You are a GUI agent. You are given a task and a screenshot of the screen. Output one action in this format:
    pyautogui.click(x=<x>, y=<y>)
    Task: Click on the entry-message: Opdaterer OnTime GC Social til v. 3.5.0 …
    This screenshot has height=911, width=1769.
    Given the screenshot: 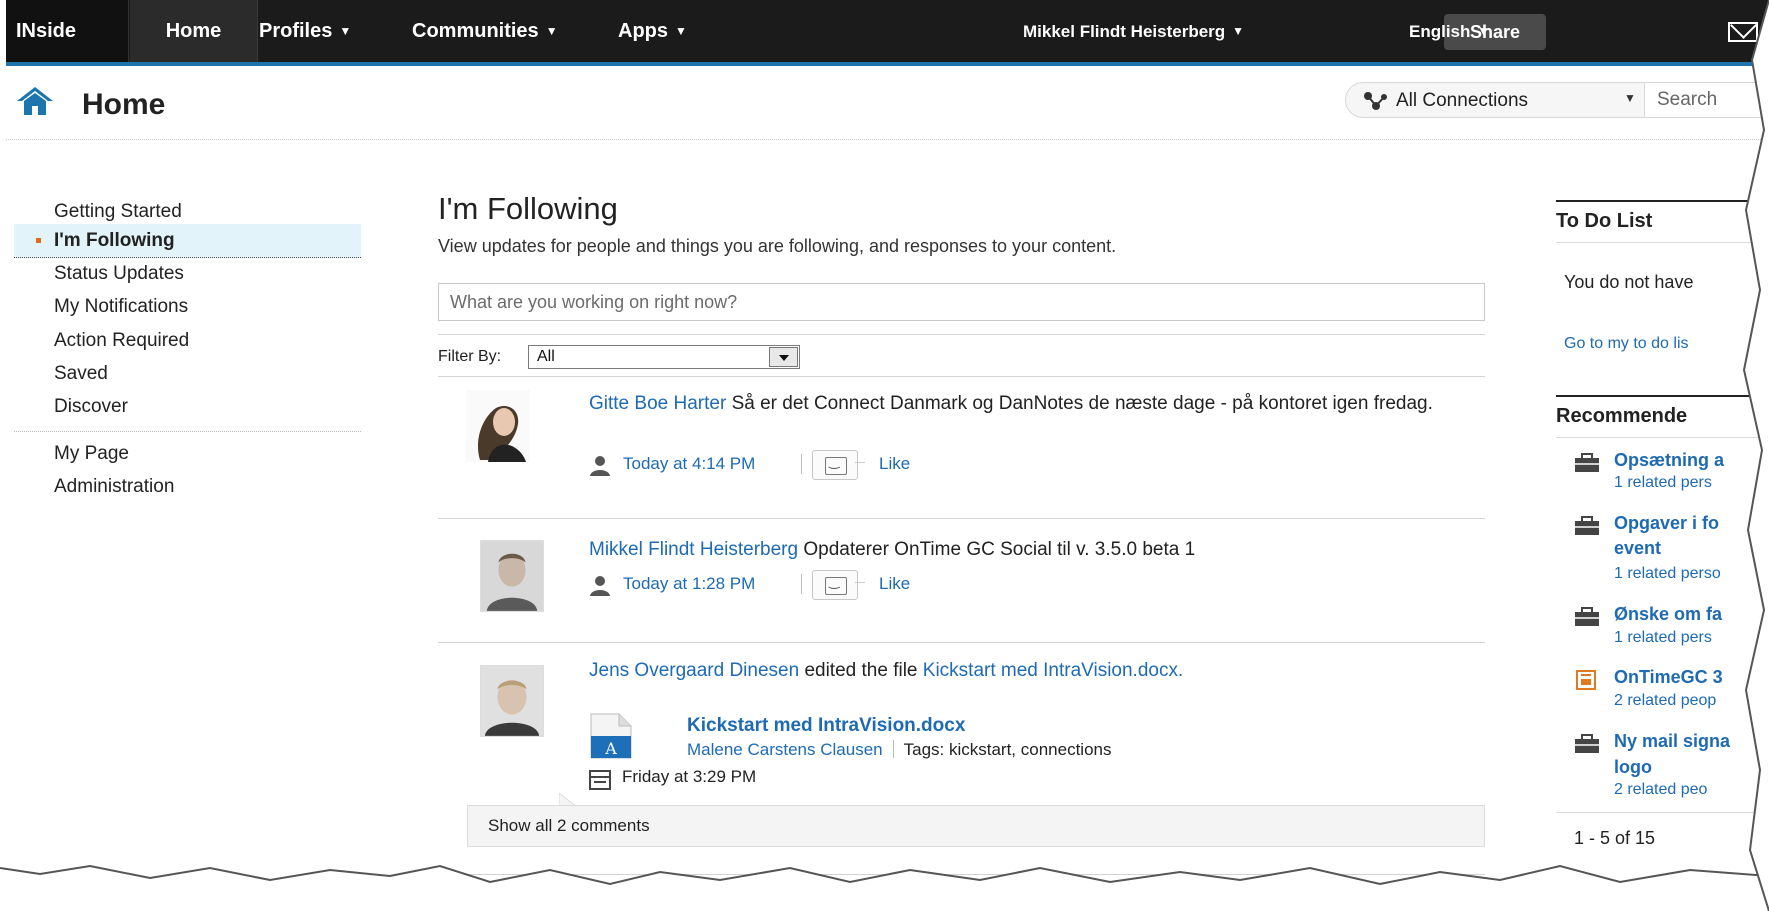 What is the action you would take?
    pyautogui.click(x=999, y=549)
    